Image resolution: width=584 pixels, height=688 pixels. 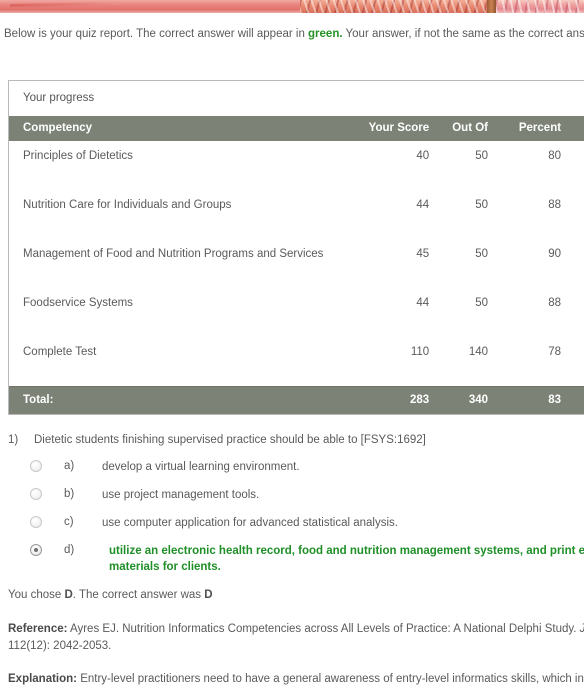 What do you see at coordinates (68, 595) in the screenshot?
I see `chose-letter: D` at bounding box center [68, 595].